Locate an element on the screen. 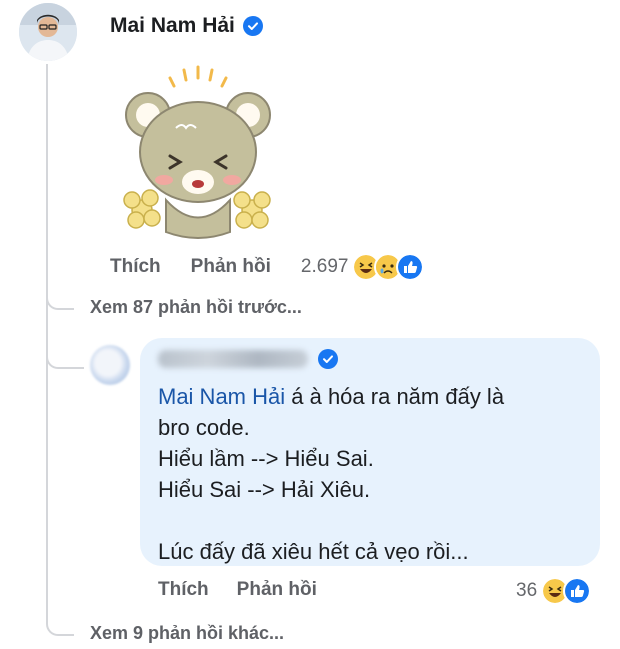  reply-line-2: bro code. is located at coordinates (204, 427).